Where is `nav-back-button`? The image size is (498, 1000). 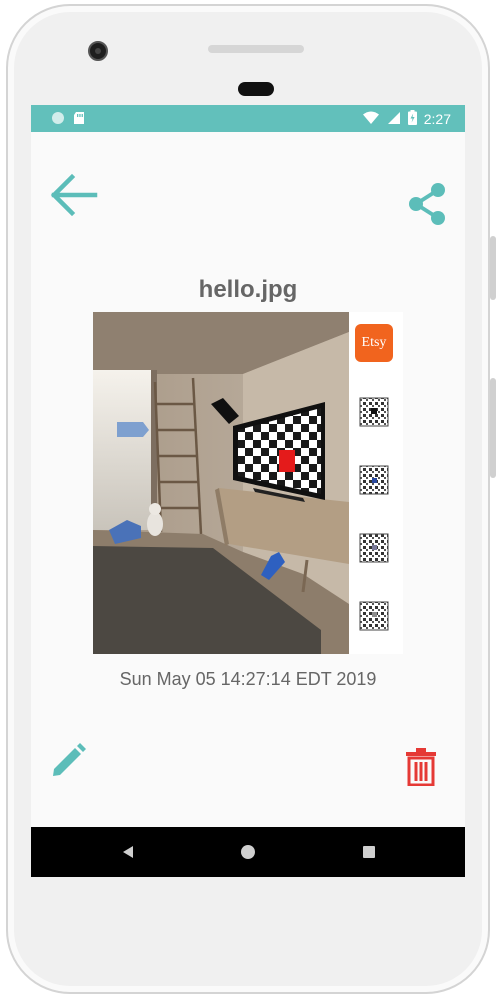
nav-back-button is located at coordinates (129, 854).